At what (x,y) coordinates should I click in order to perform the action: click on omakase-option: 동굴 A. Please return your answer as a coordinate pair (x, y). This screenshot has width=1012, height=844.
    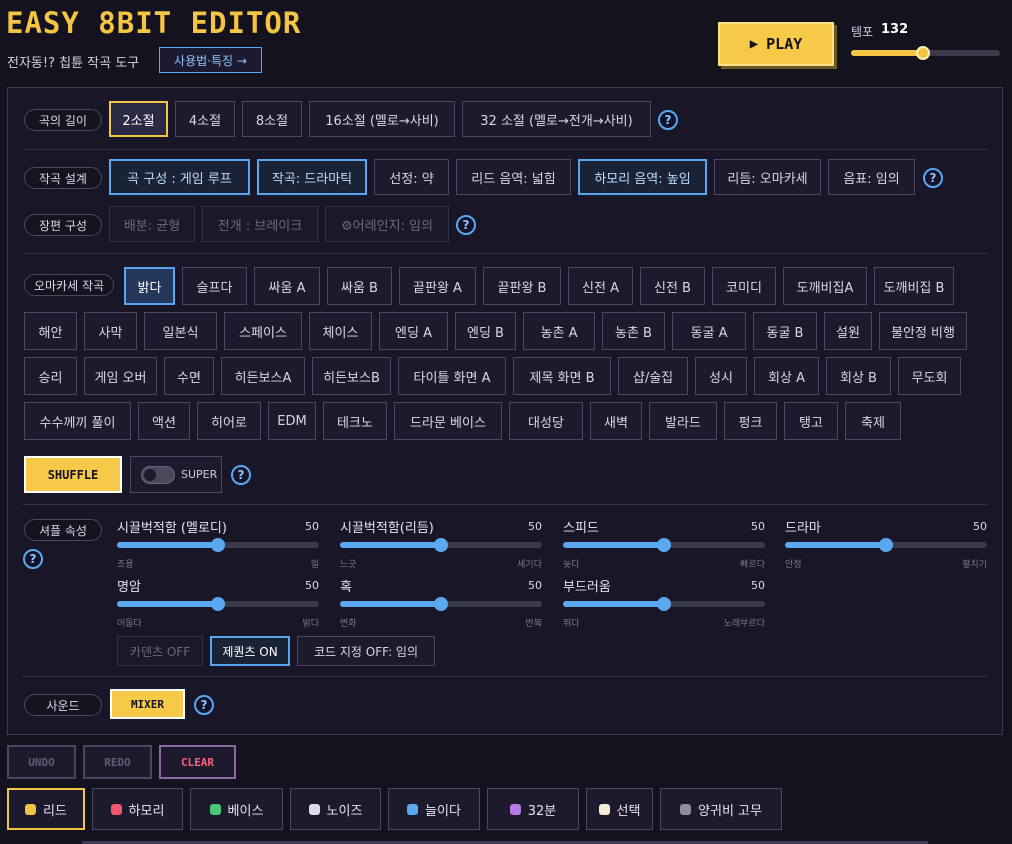
    Looking at the image, I should click on (709, 331).